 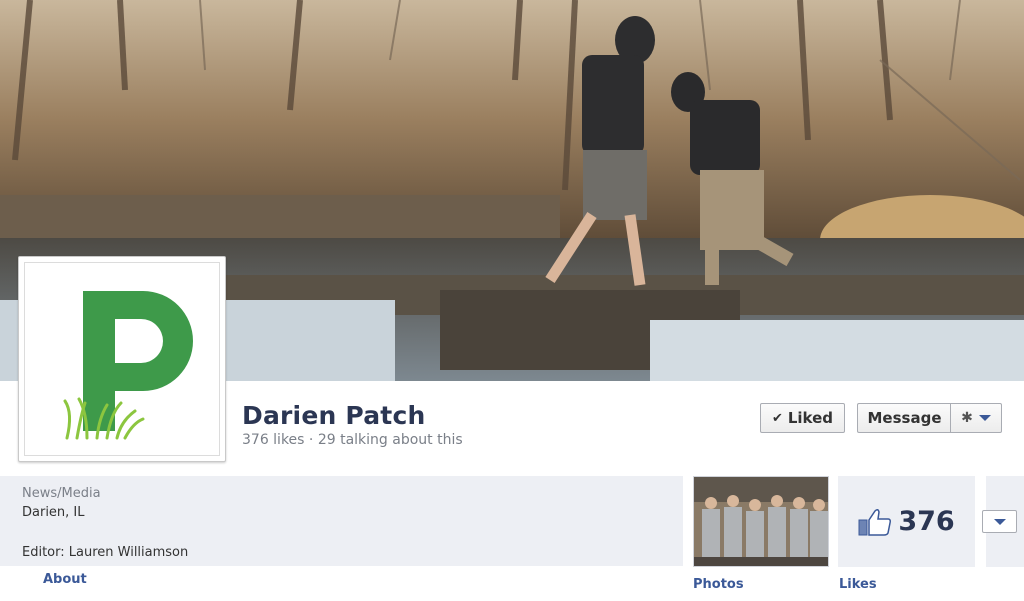 I want to click on patch-logo-icon, so click(x=128, y=365).